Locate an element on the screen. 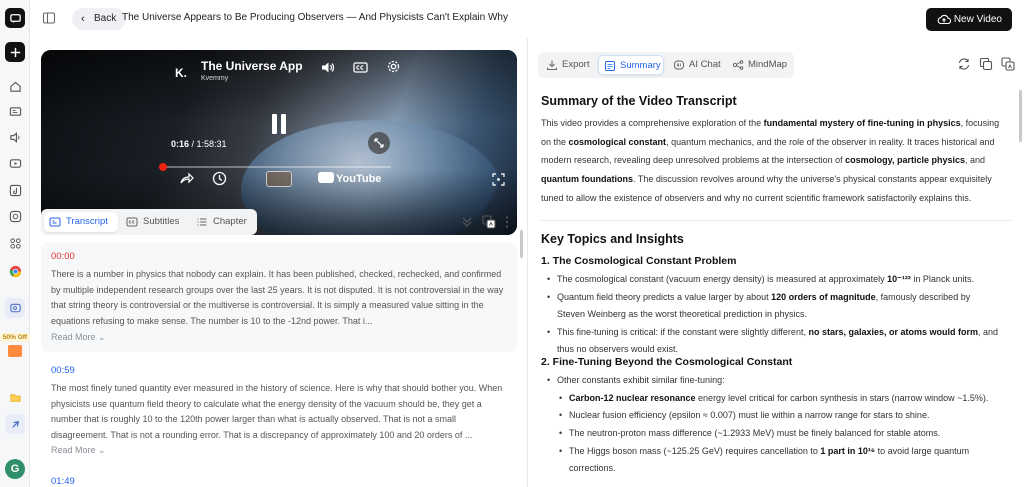  channel-logo: K. is located at coordinates (181, 73).